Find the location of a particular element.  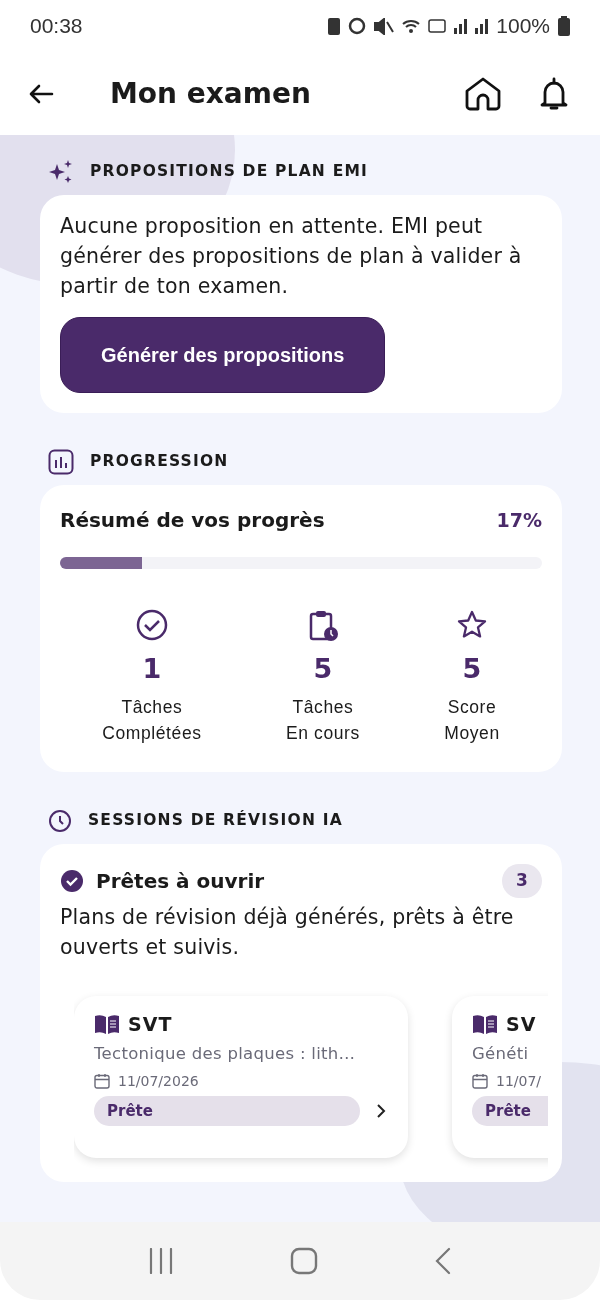

mute-icon is located at coordinates (384, 26).